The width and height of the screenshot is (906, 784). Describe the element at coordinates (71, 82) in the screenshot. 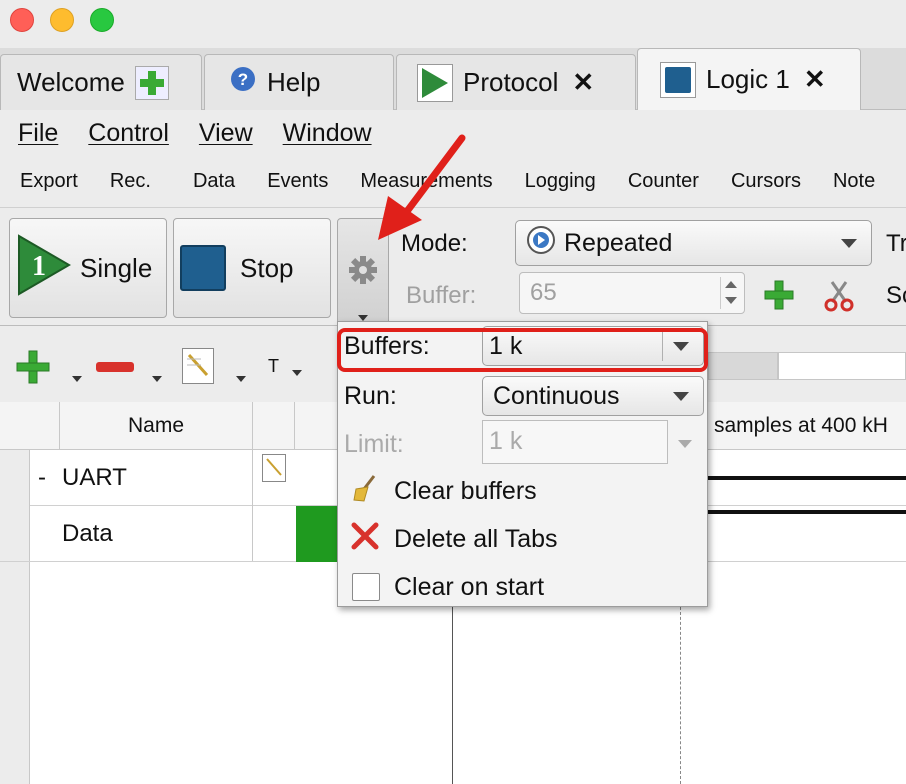

I see `tab-label: Welcome` at that location.